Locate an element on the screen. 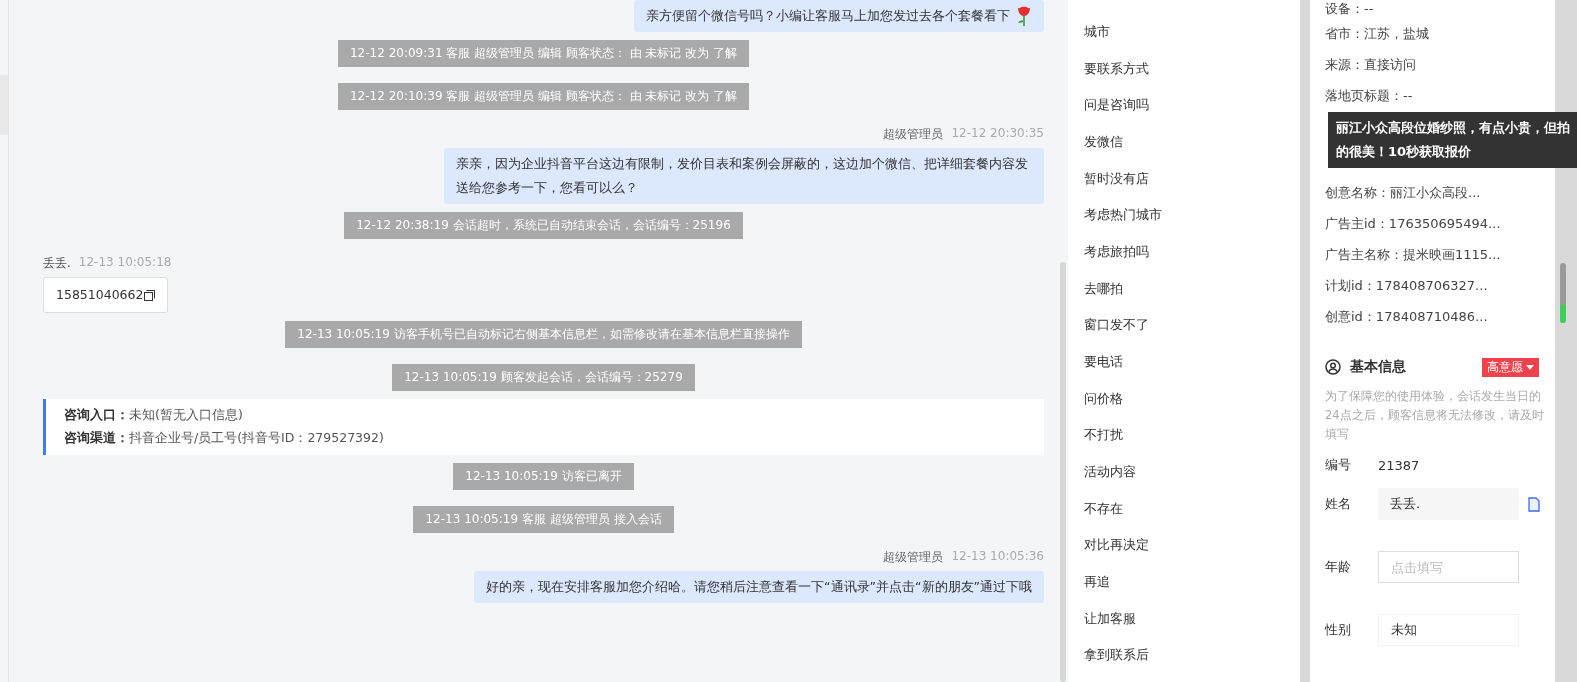  visitor-message: 15851040662 is located at coordinates (106, 295).